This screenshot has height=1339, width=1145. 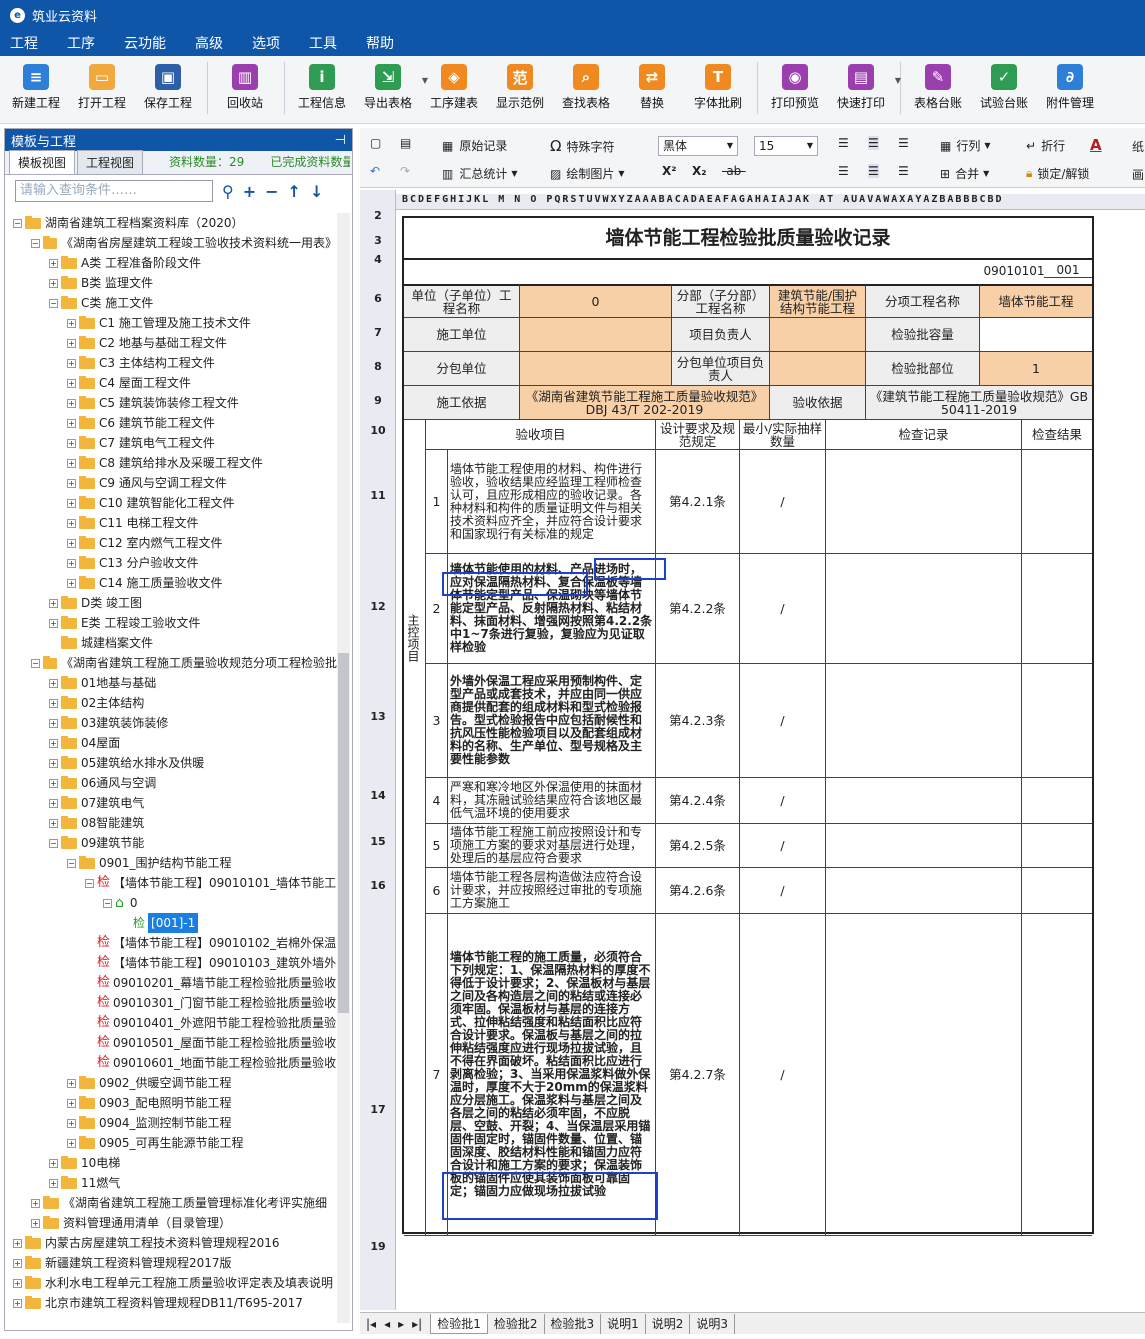 I want to click on capacity-value, so click(x=1036, y=335).